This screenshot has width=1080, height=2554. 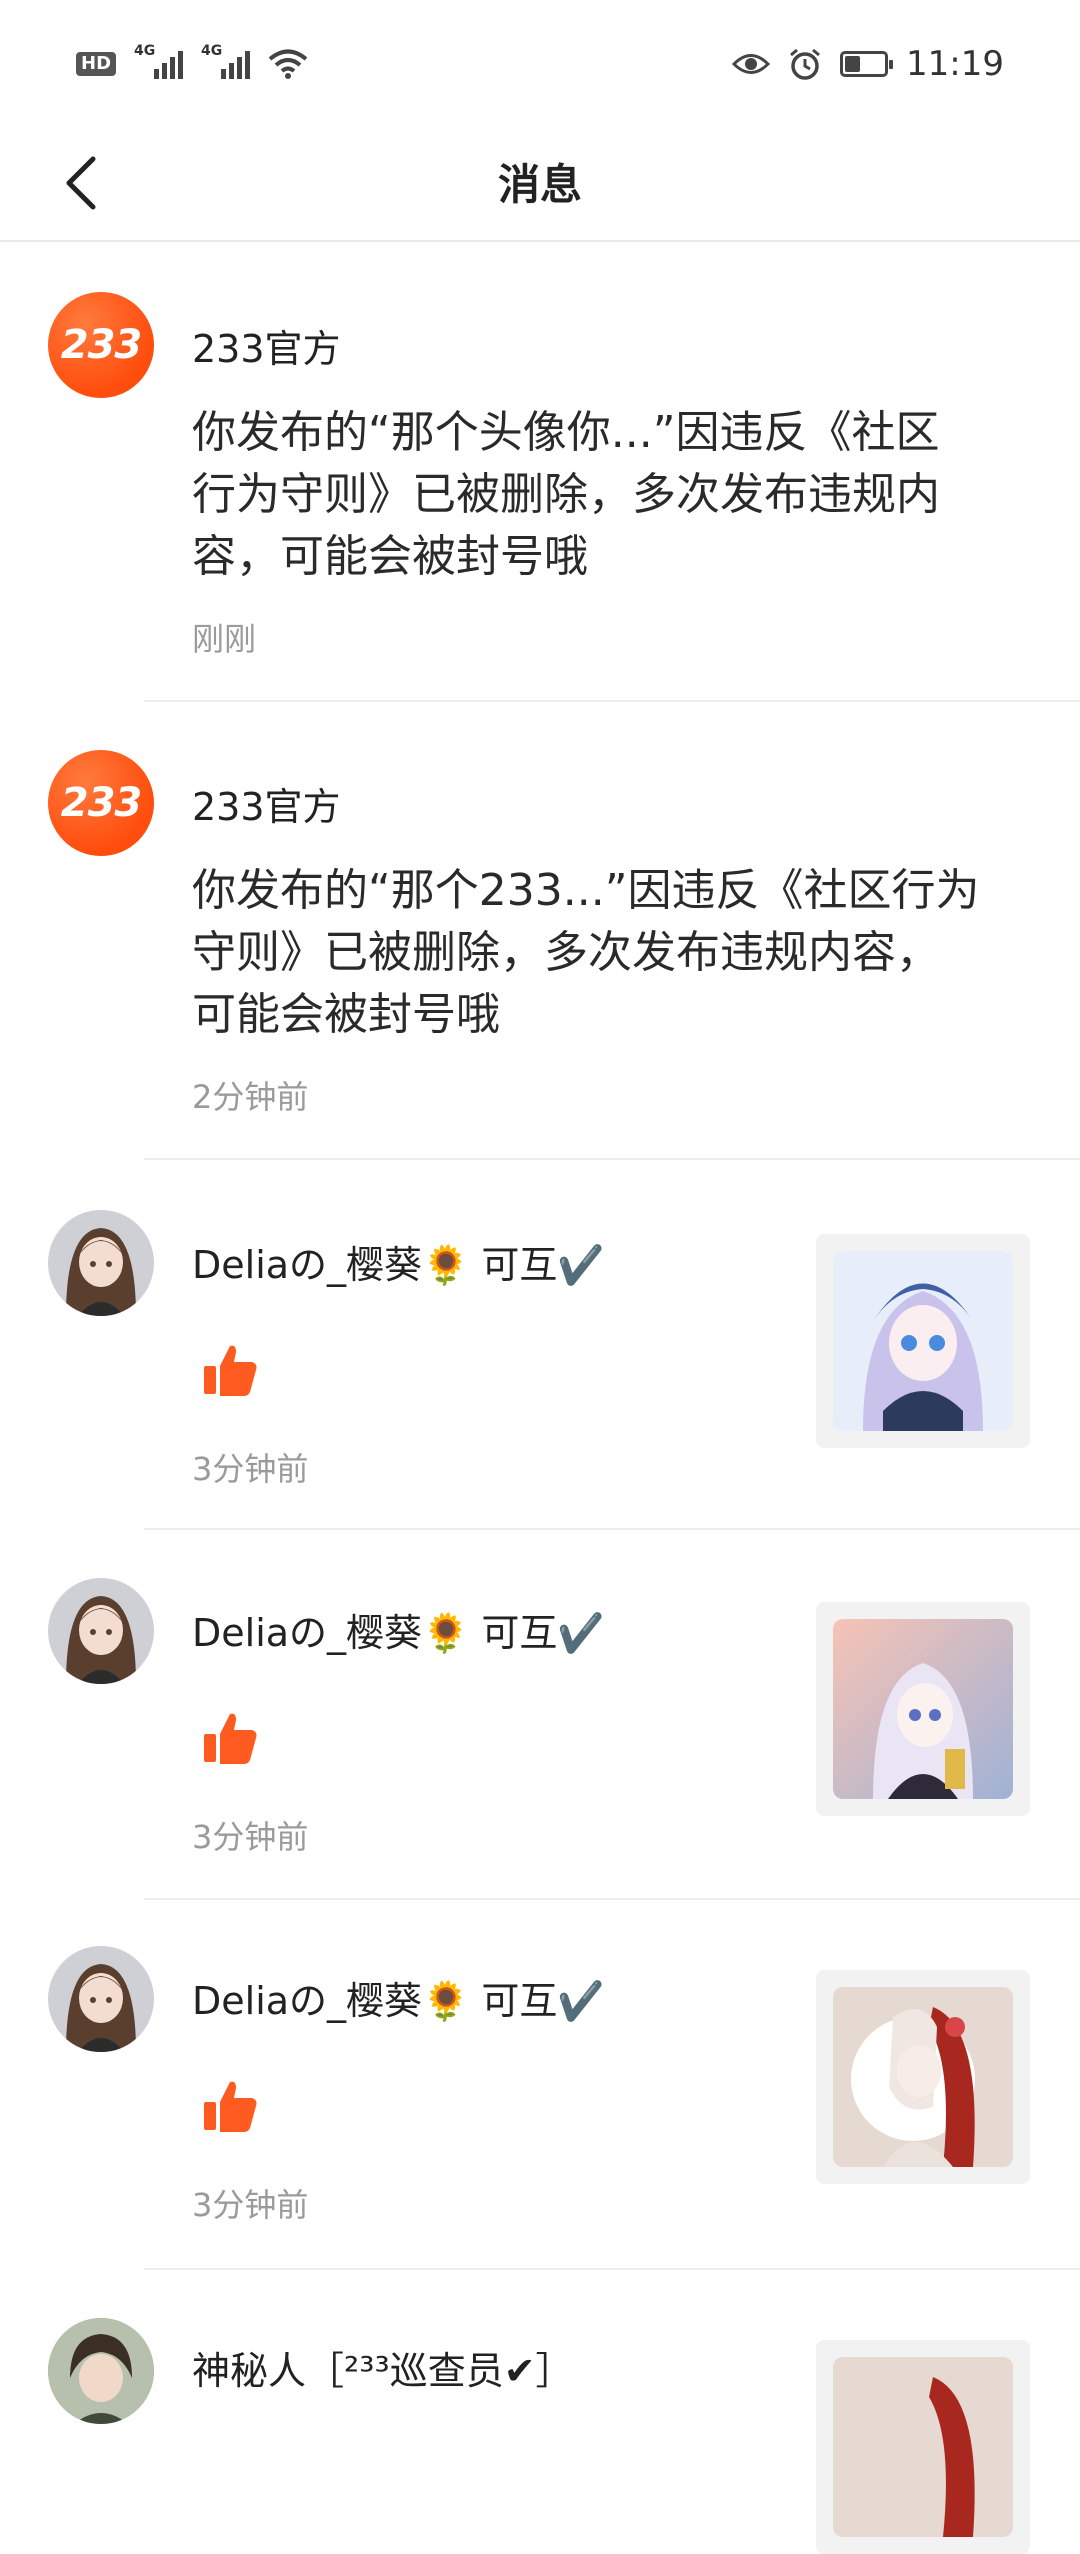 What do you see at coordinates (383, 2367) in the screenshot?
I see `sender-name: 神秘人［²³³巡查员✔］` at bounding box center [383, 2367].